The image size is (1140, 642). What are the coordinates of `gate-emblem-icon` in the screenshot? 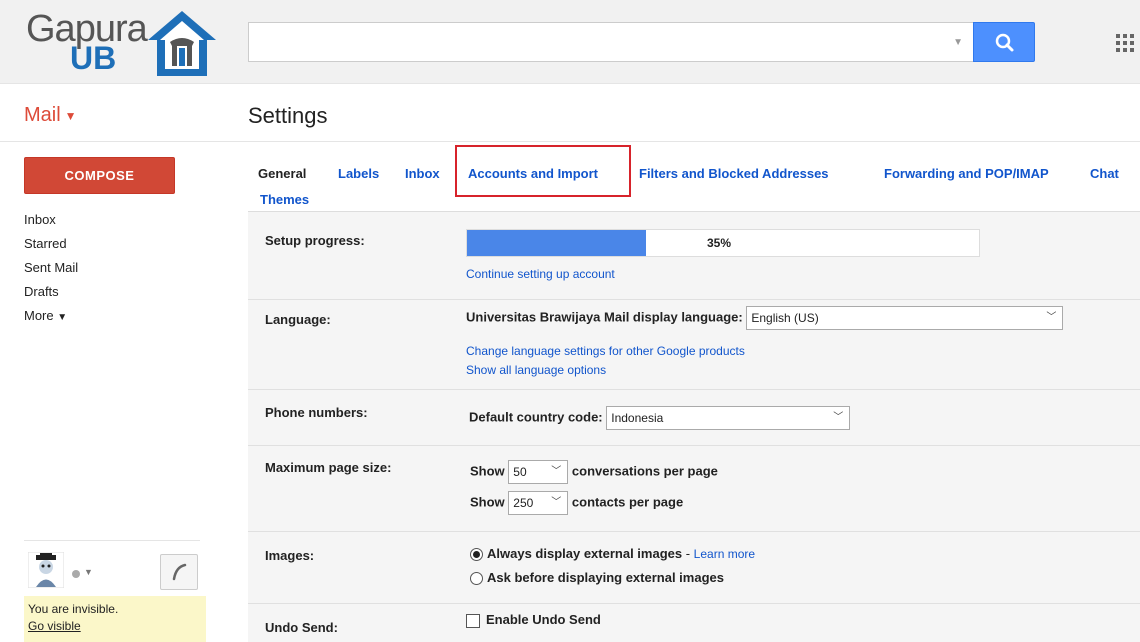 It's located at (182, 43).